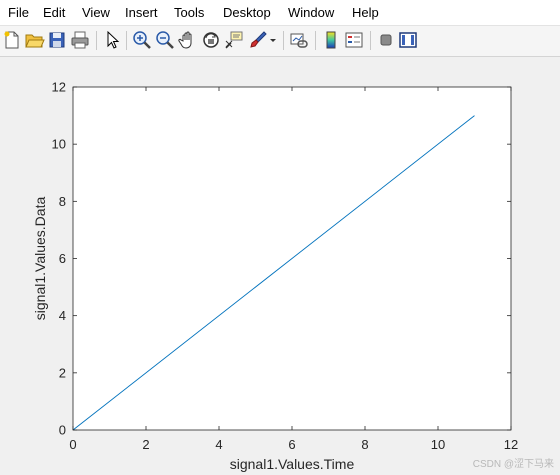 The height and width of the screenshot is (475, 560). Describe the element at coordinates (59, 87) in the screenshot. I see `y-tick-label: 12` at that location.